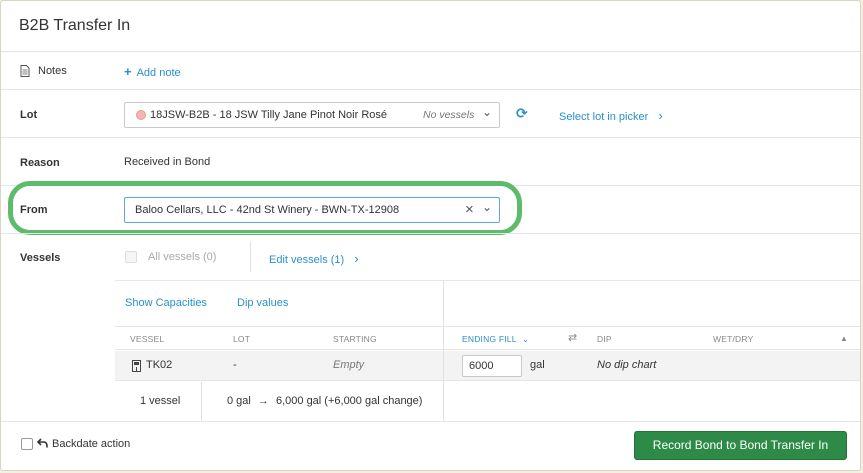 The width and height of the screenshot is (863, 473). I want to click on notes-icon, so click(25, 72).